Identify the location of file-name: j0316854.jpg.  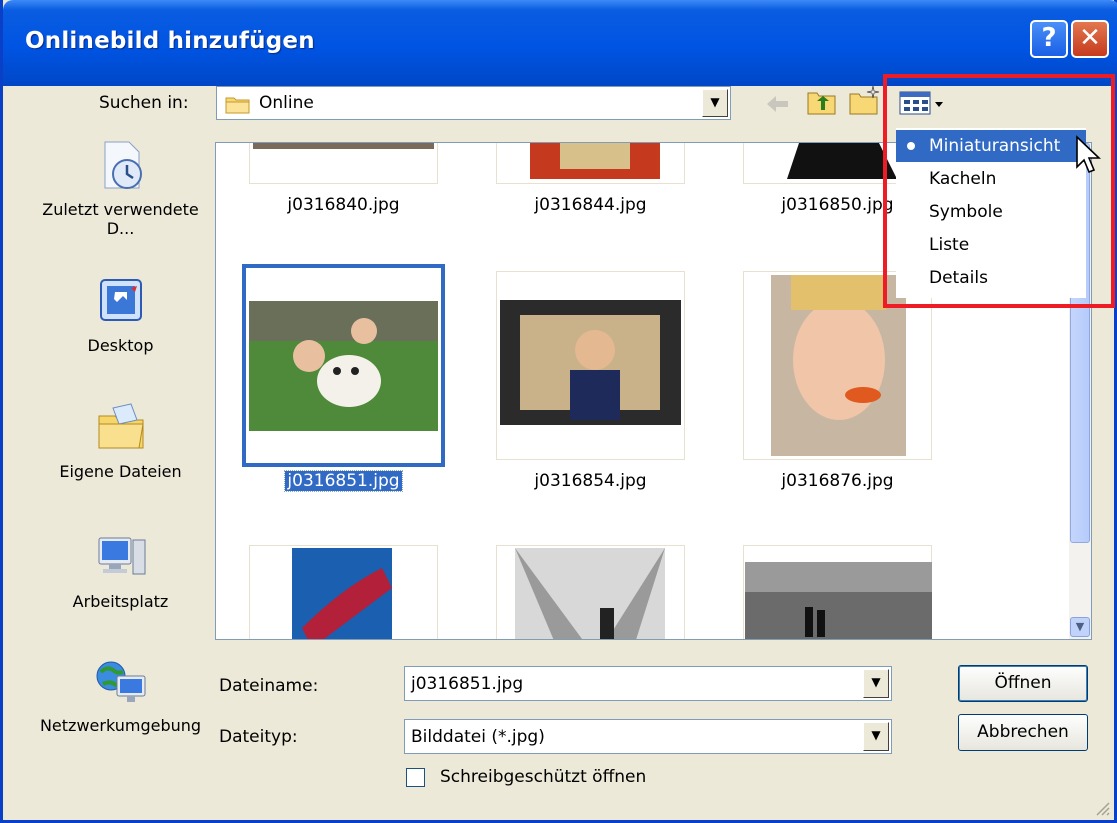
(590, 481).